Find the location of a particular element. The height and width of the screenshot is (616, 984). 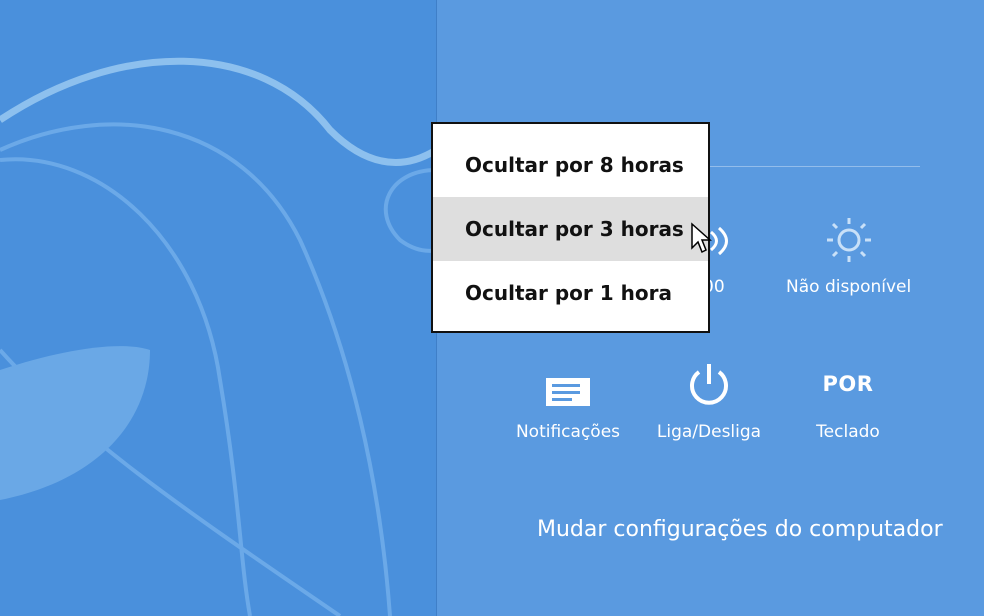

brightness-tile is located at coordinates (849, 238).